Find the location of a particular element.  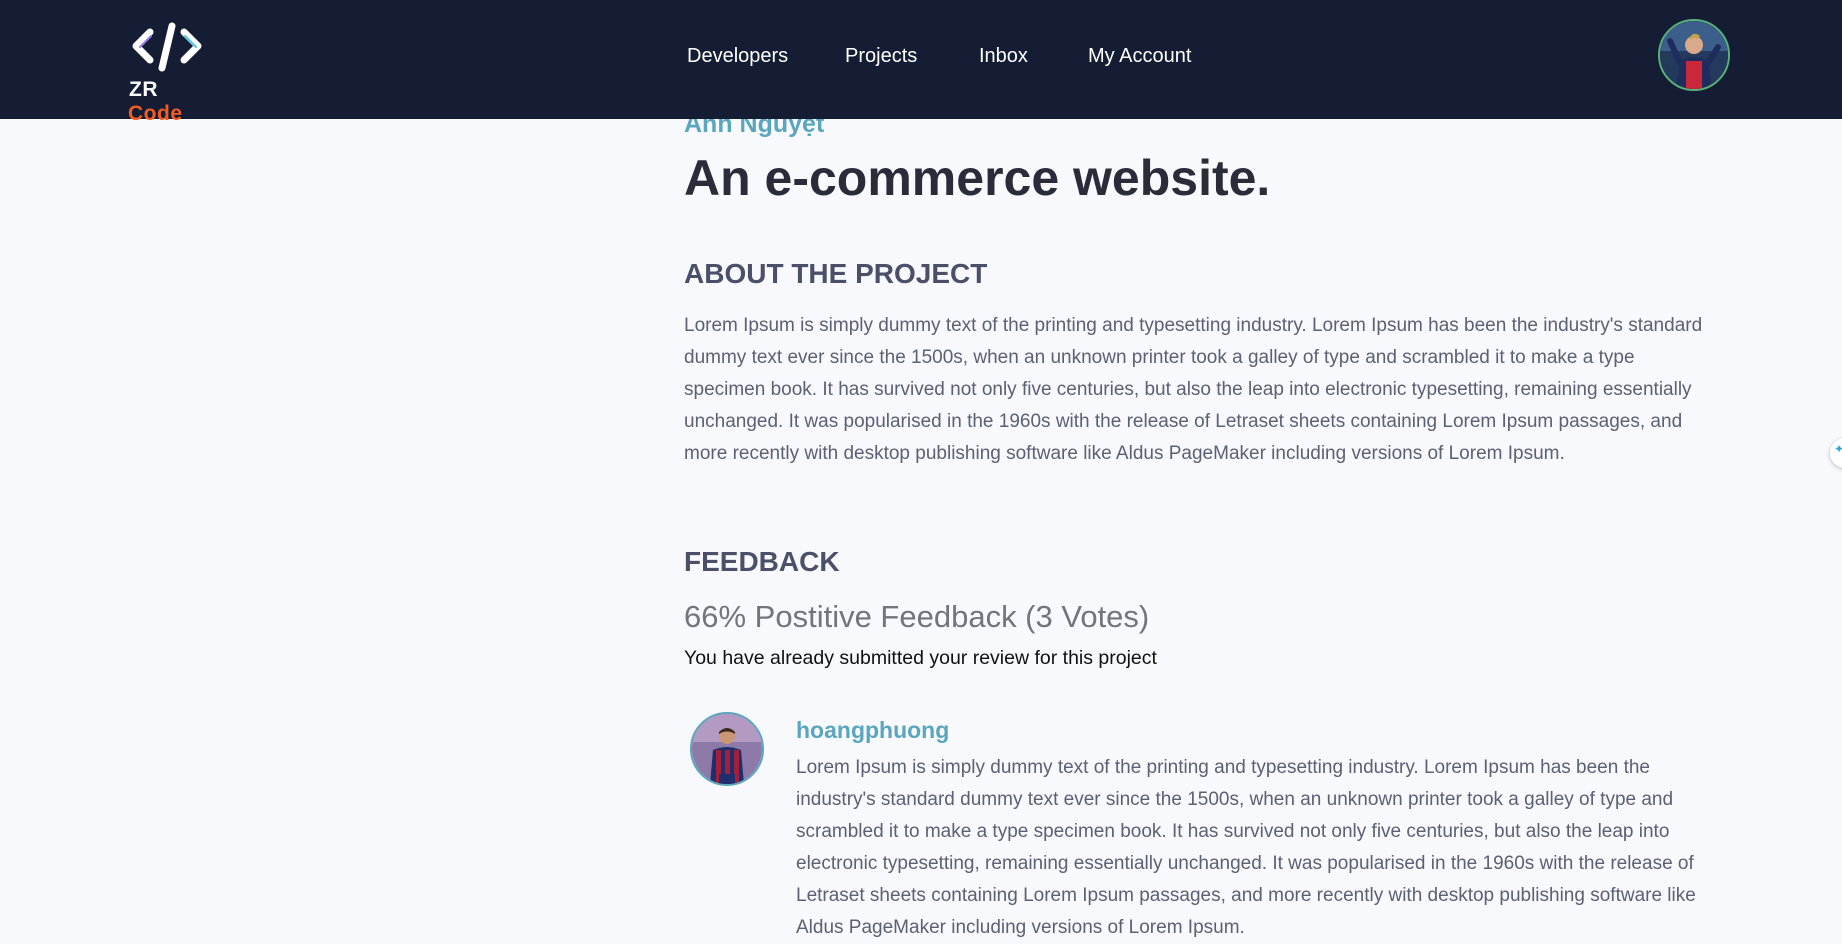

code-brackets-icon is located at coordinates (167, 47).